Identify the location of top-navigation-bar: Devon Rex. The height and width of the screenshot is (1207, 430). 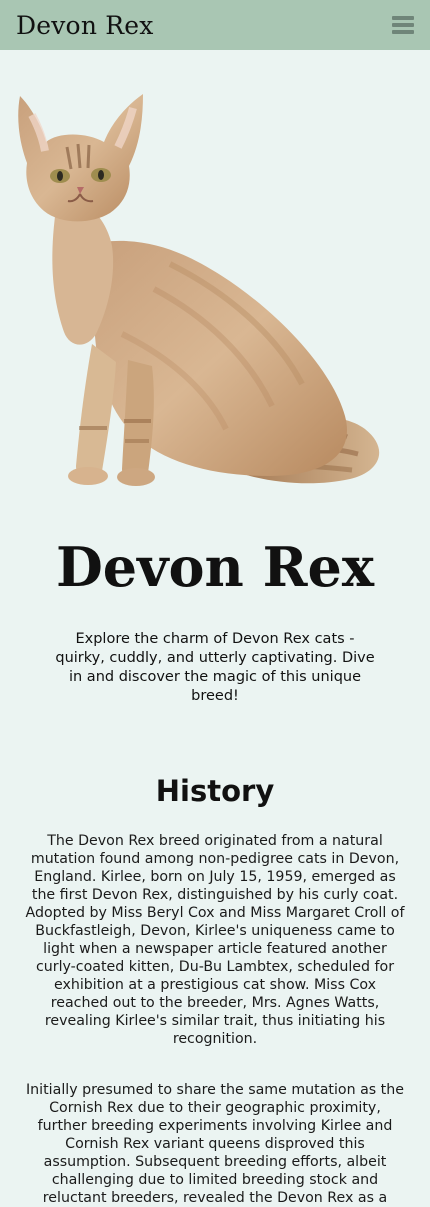
(215, 25).